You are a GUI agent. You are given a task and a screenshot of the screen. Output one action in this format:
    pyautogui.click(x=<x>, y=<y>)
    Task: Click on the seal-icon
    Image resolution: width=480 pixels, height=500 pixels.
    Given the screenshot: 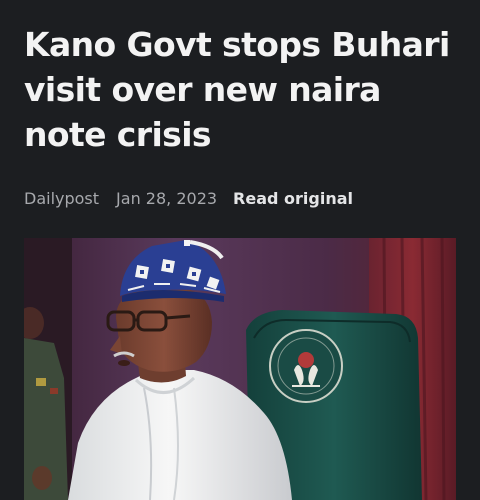 What is the action you would take?
    pyautogui.click(x=306, y=366)
    